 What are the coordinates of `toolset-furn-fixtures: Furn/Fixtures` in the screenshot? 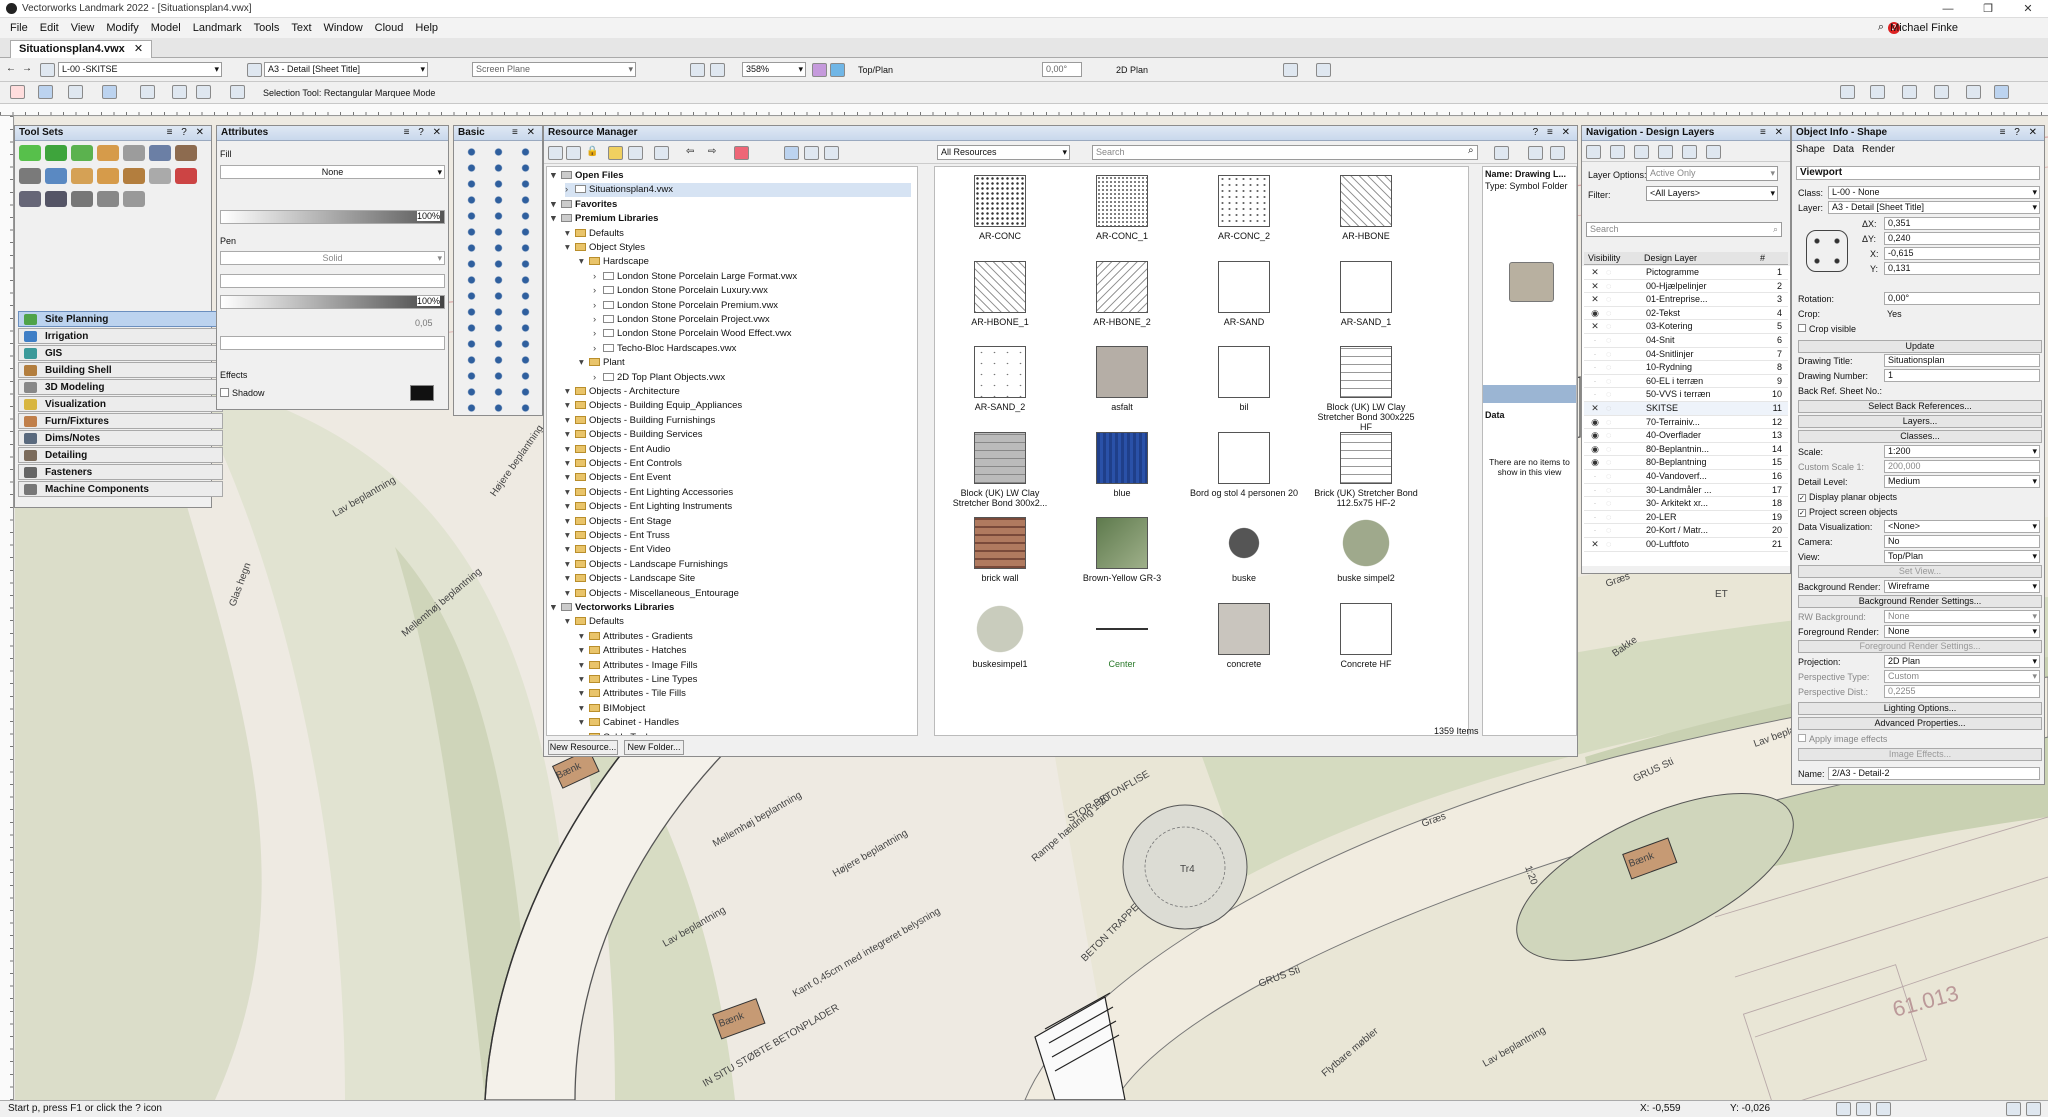 It's located at (120, 421).